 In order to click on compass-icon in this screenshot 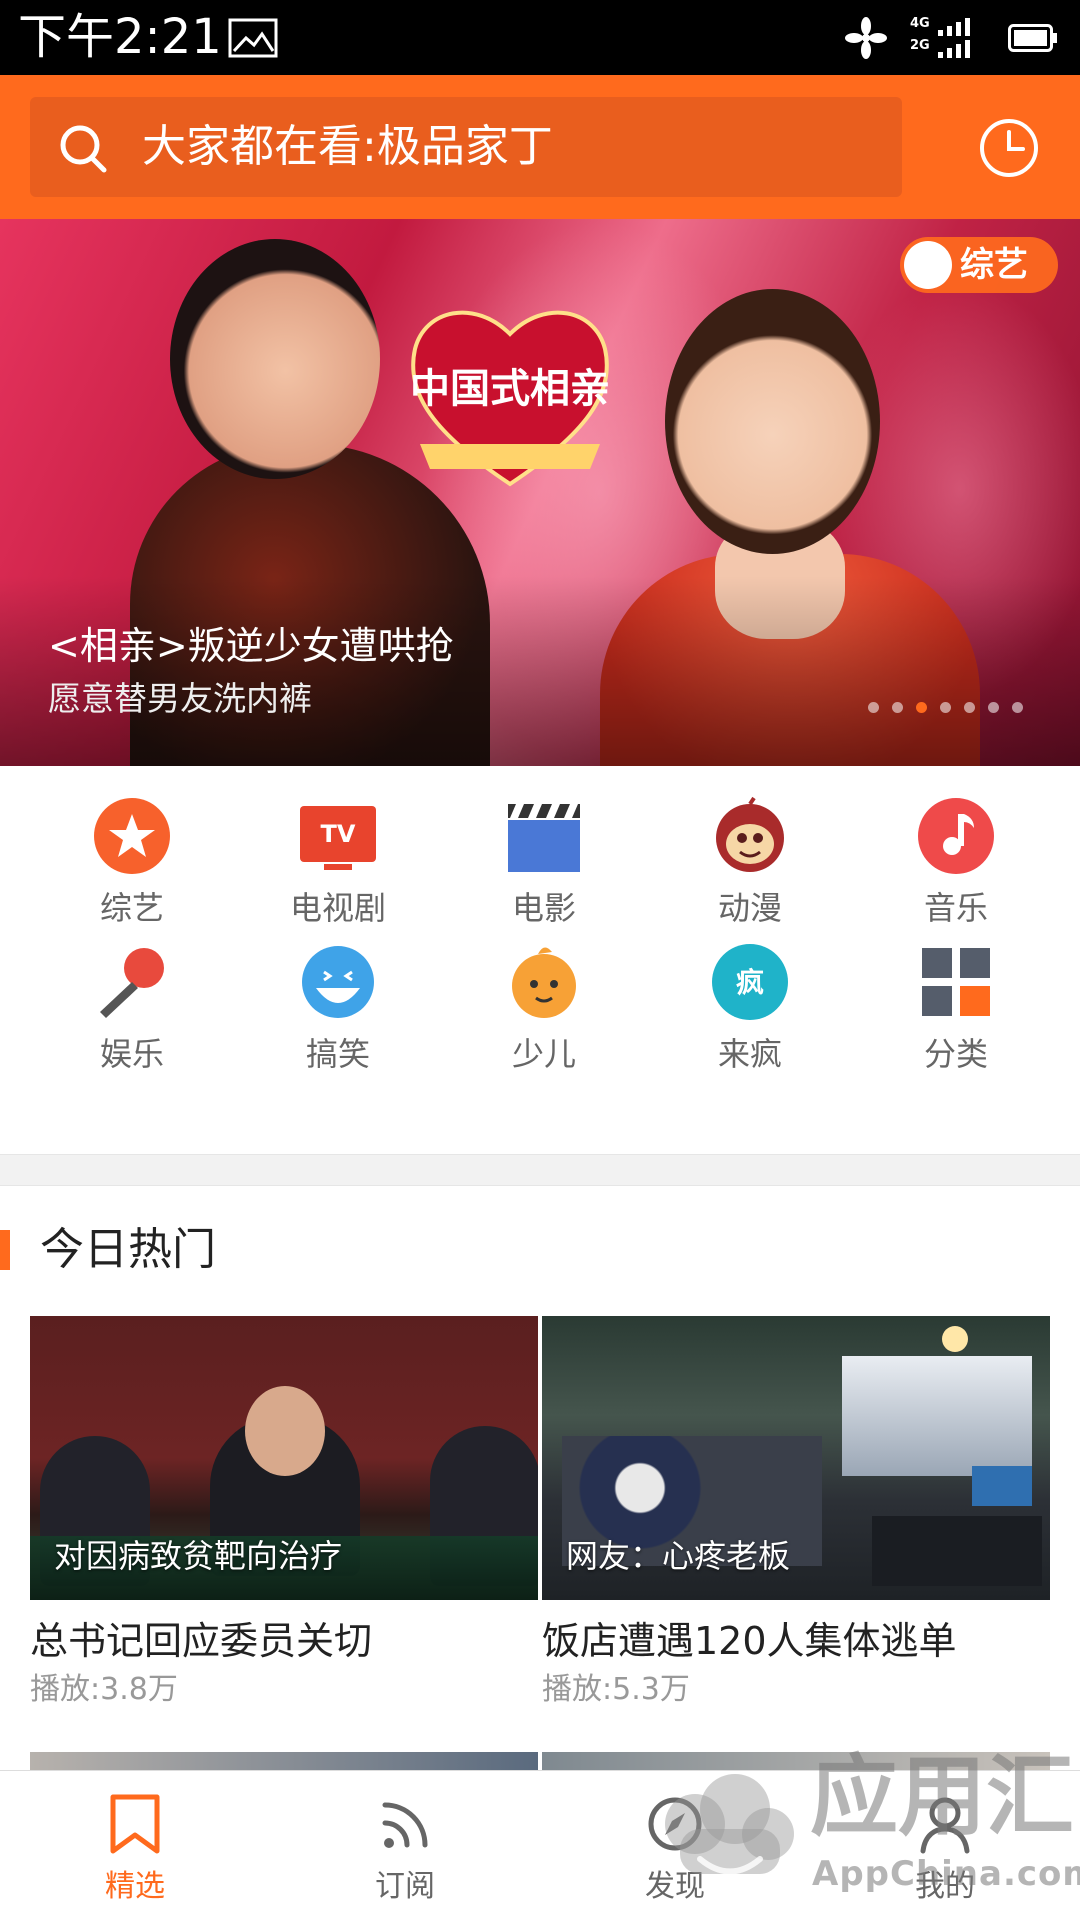, I will do `click(675, 1824)`.